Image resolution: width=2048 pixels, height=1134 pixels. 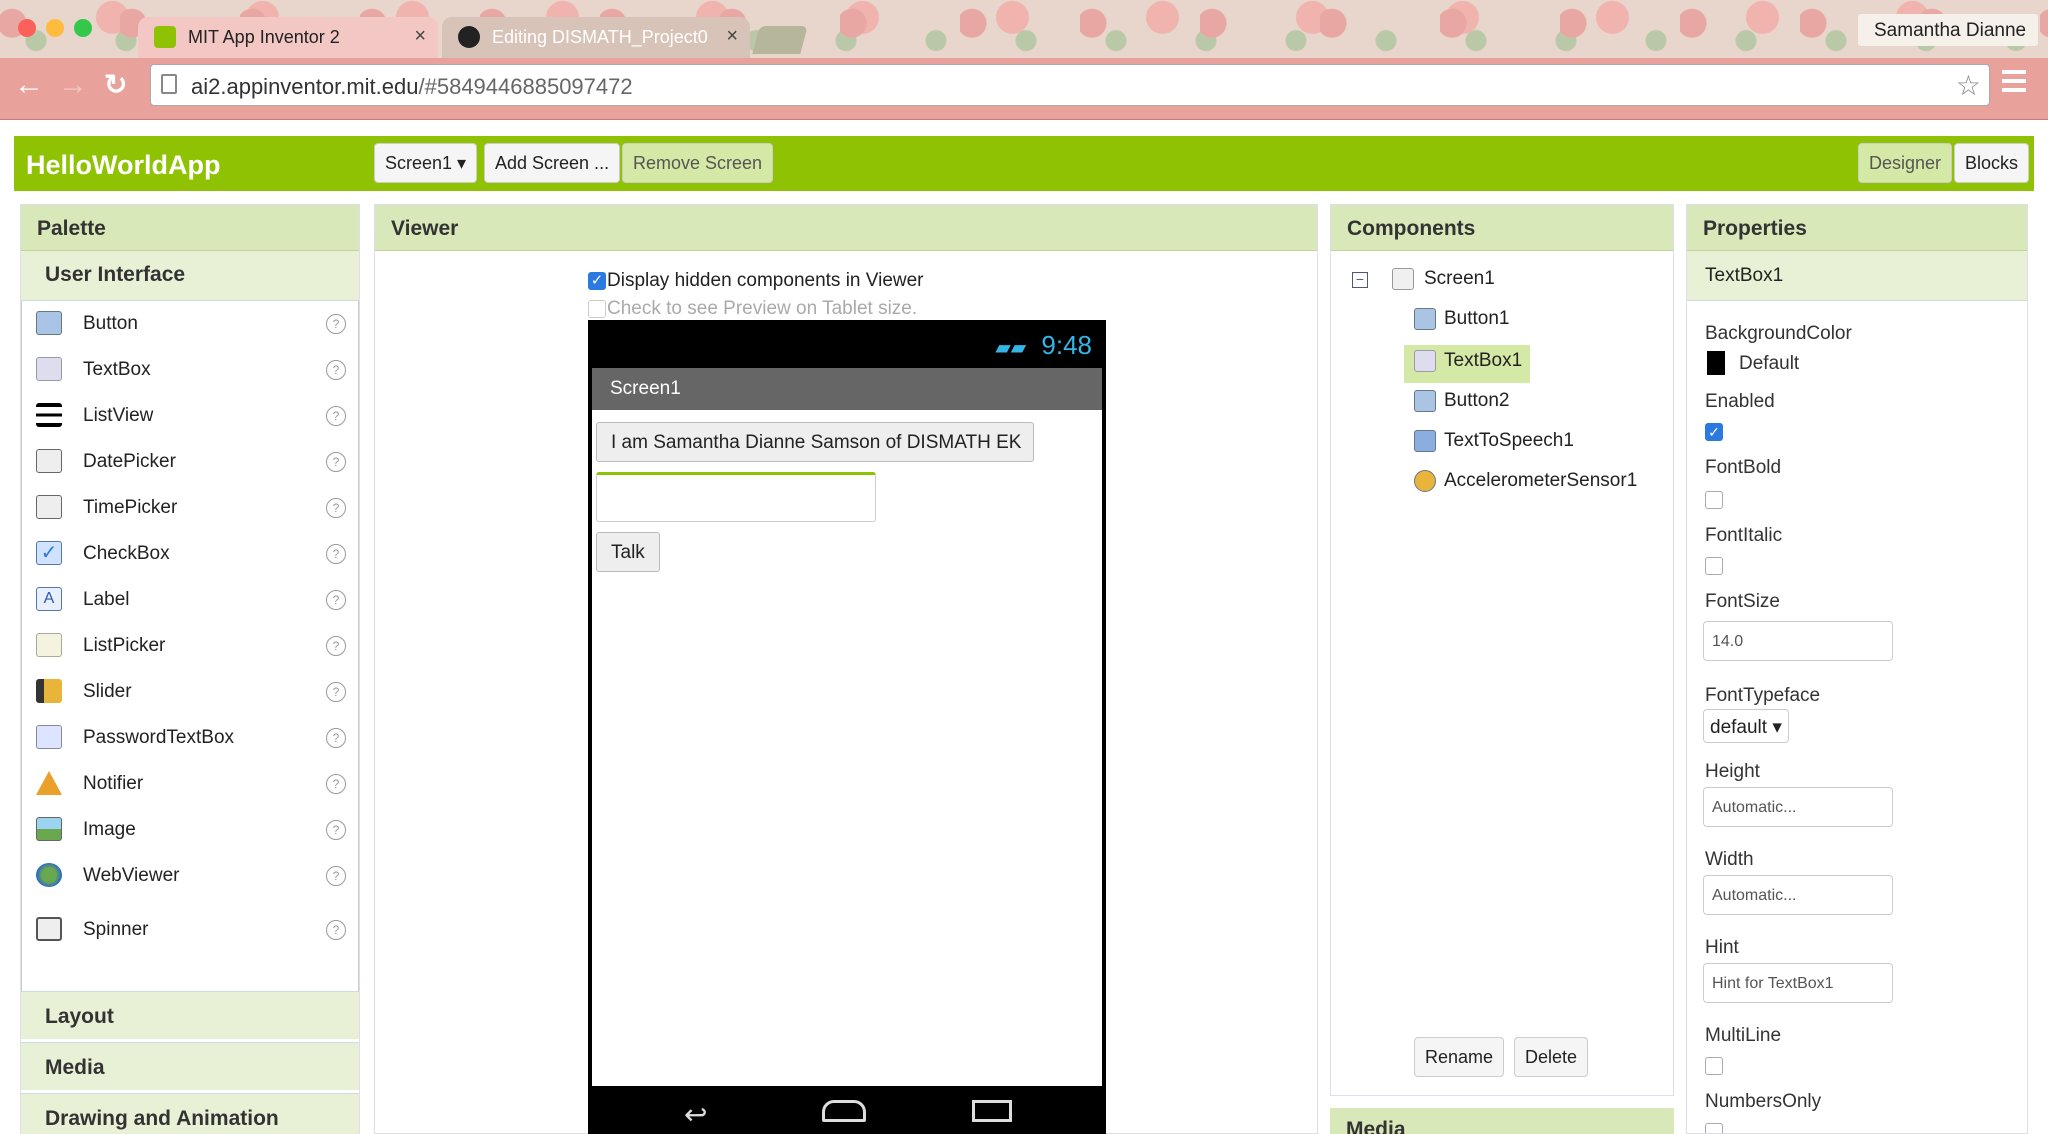 I want to click on palette-item-listview: ListView?, so click(x=190, y=416).